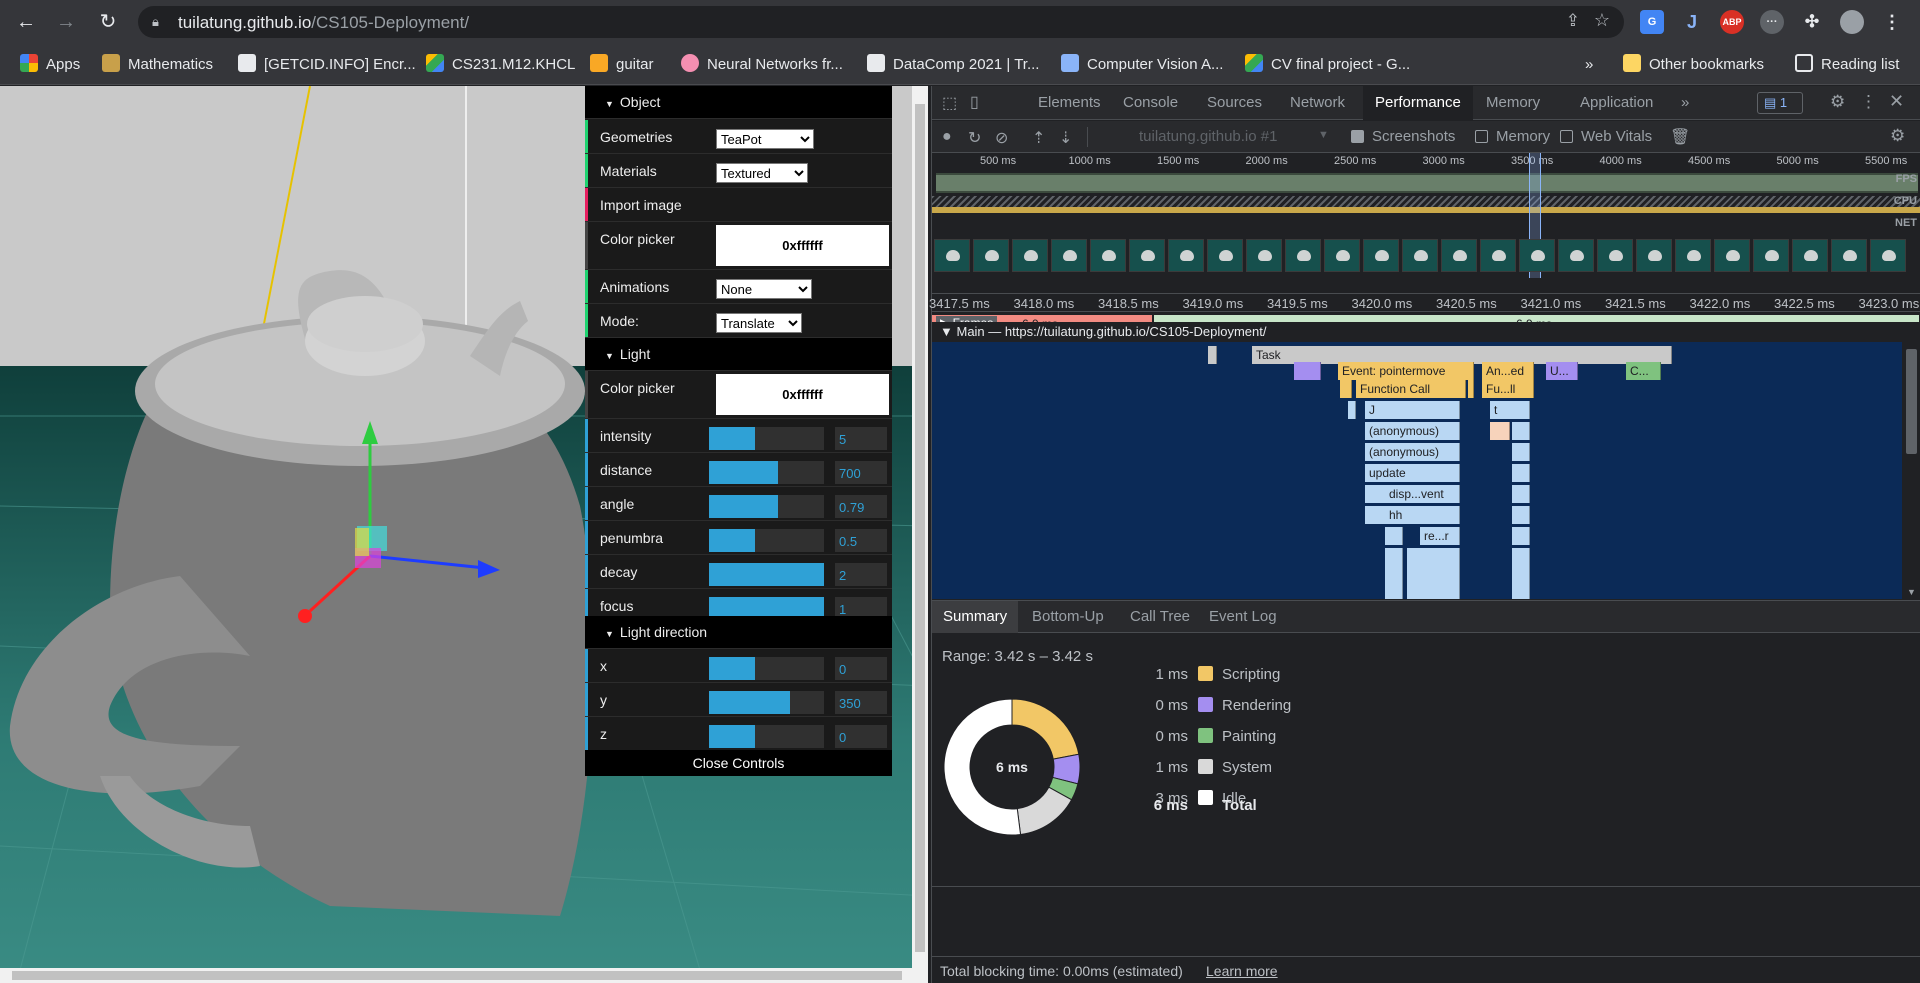 The height and width of the screenshot is (983, 1920). Describe the element at coordinates (1150, 103) in the screenshot. I see `tab-console: Console` at that location.